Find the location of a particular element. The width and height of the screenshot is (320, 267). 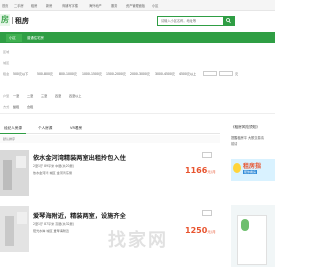

filter-option: 1000-1500元 is located at coordinates (92, 73).